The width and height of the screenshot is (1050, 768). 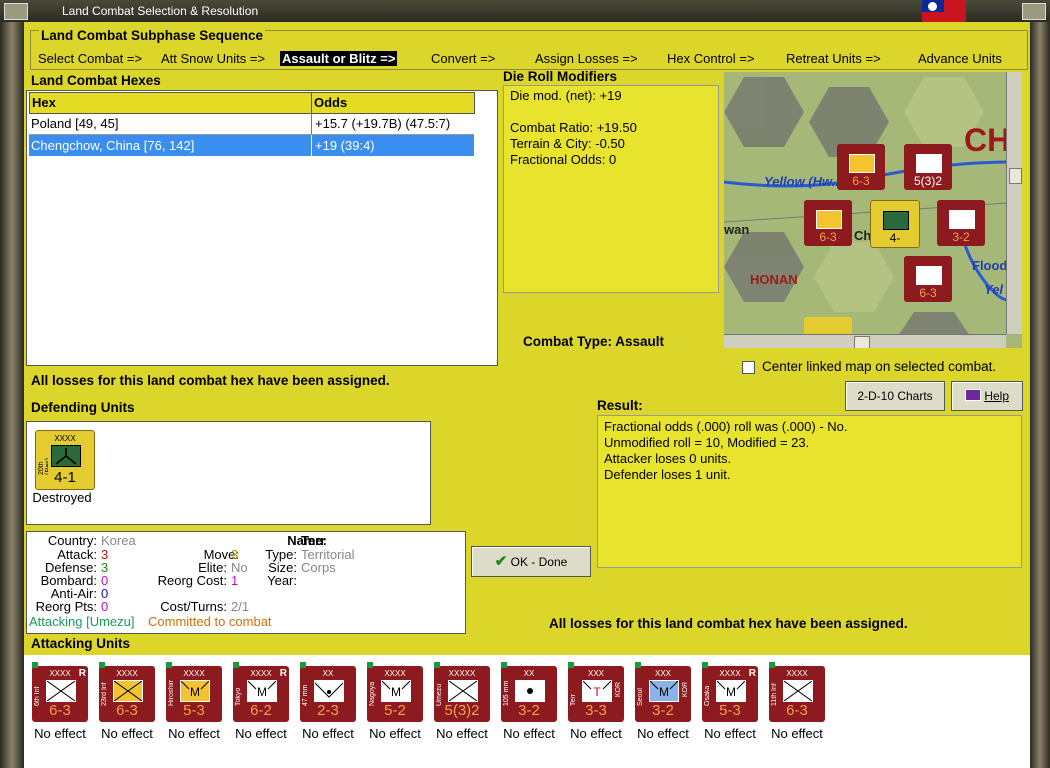 I want to click on country-value: Korea, so click(x=118, y=540).